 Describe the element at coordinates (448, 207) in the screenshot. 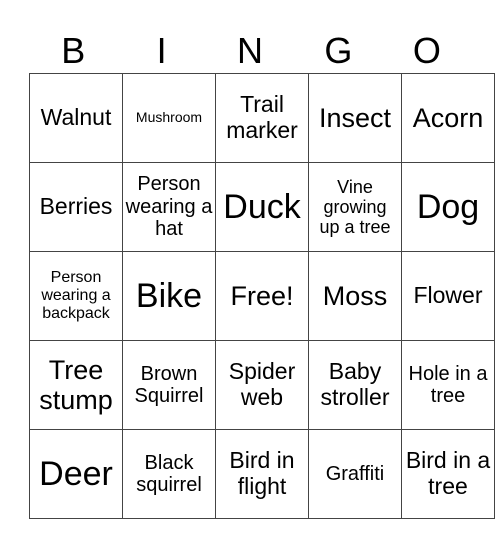

I see `bingo-cell: Dog` at that location.